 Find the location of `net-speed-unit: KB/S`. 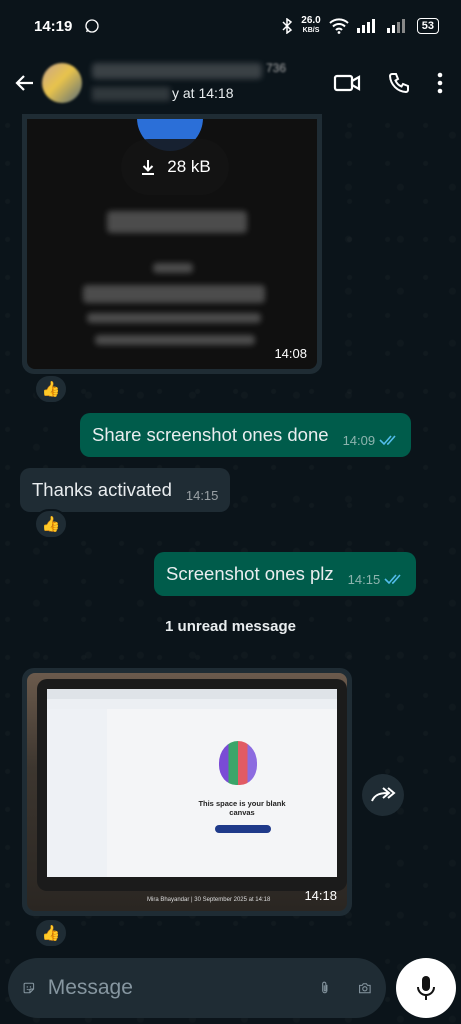

net-speed-unit: KB/S is located at coordinates (311, 30).